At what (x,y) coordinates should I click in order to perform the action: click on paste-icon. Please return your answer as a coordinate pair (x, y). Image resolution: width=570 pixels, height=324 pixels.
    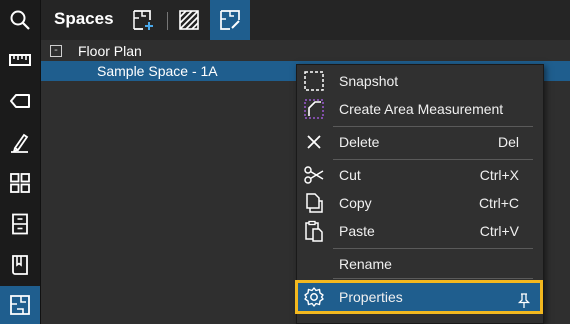
    Looking at the image, I should click on (314, 231).